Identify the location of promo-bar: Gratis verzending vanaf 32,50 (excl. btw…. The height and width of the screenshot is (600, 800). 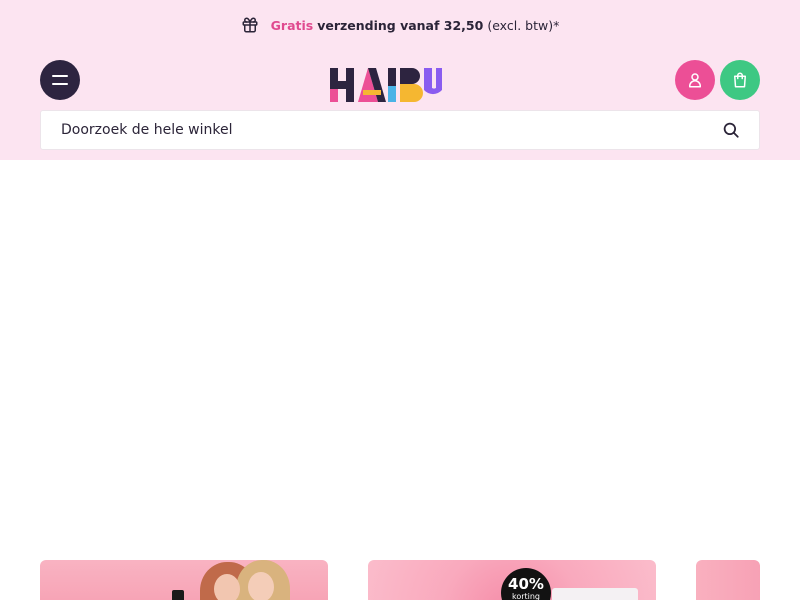
(400, 25).